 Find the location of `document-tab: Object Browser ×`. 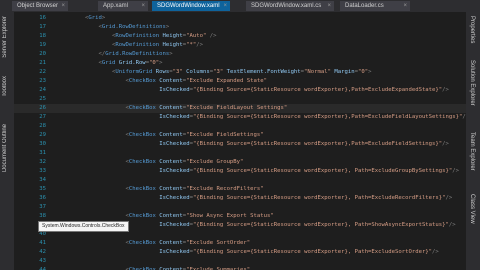

document-tab: Object Browser × is located at coordinates (40, 6).